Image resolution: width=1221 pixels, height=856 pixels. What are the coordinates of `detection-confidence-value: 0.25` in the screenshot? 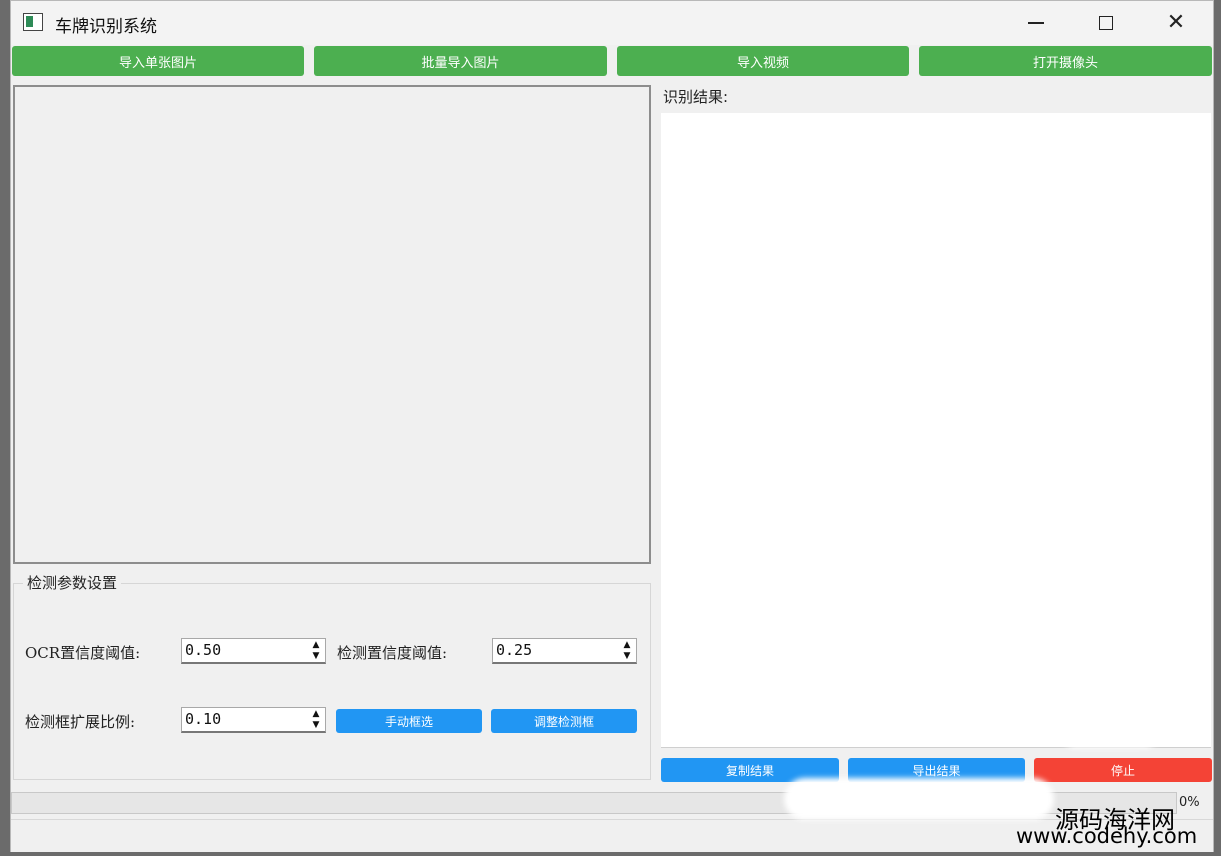 It's located at (514, 650).